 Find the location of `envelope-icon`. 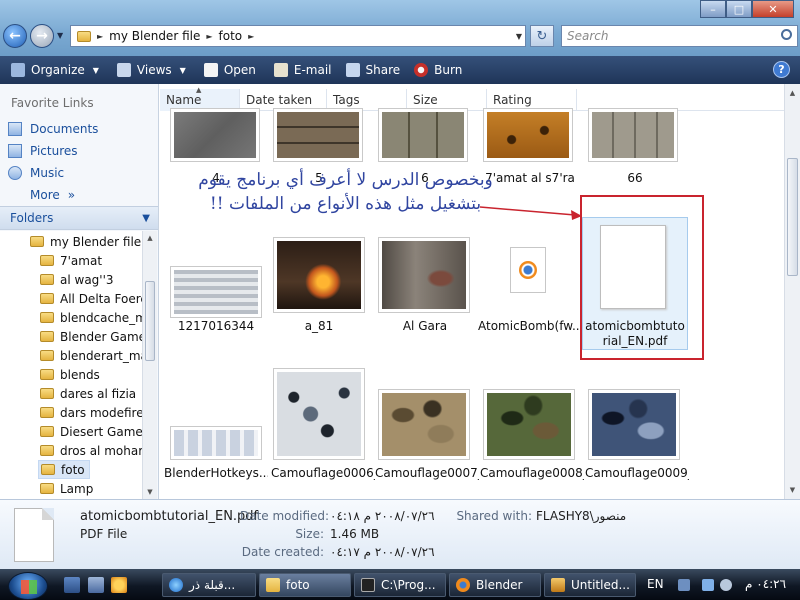

envelope-icon is located at coordinates (280, 70).